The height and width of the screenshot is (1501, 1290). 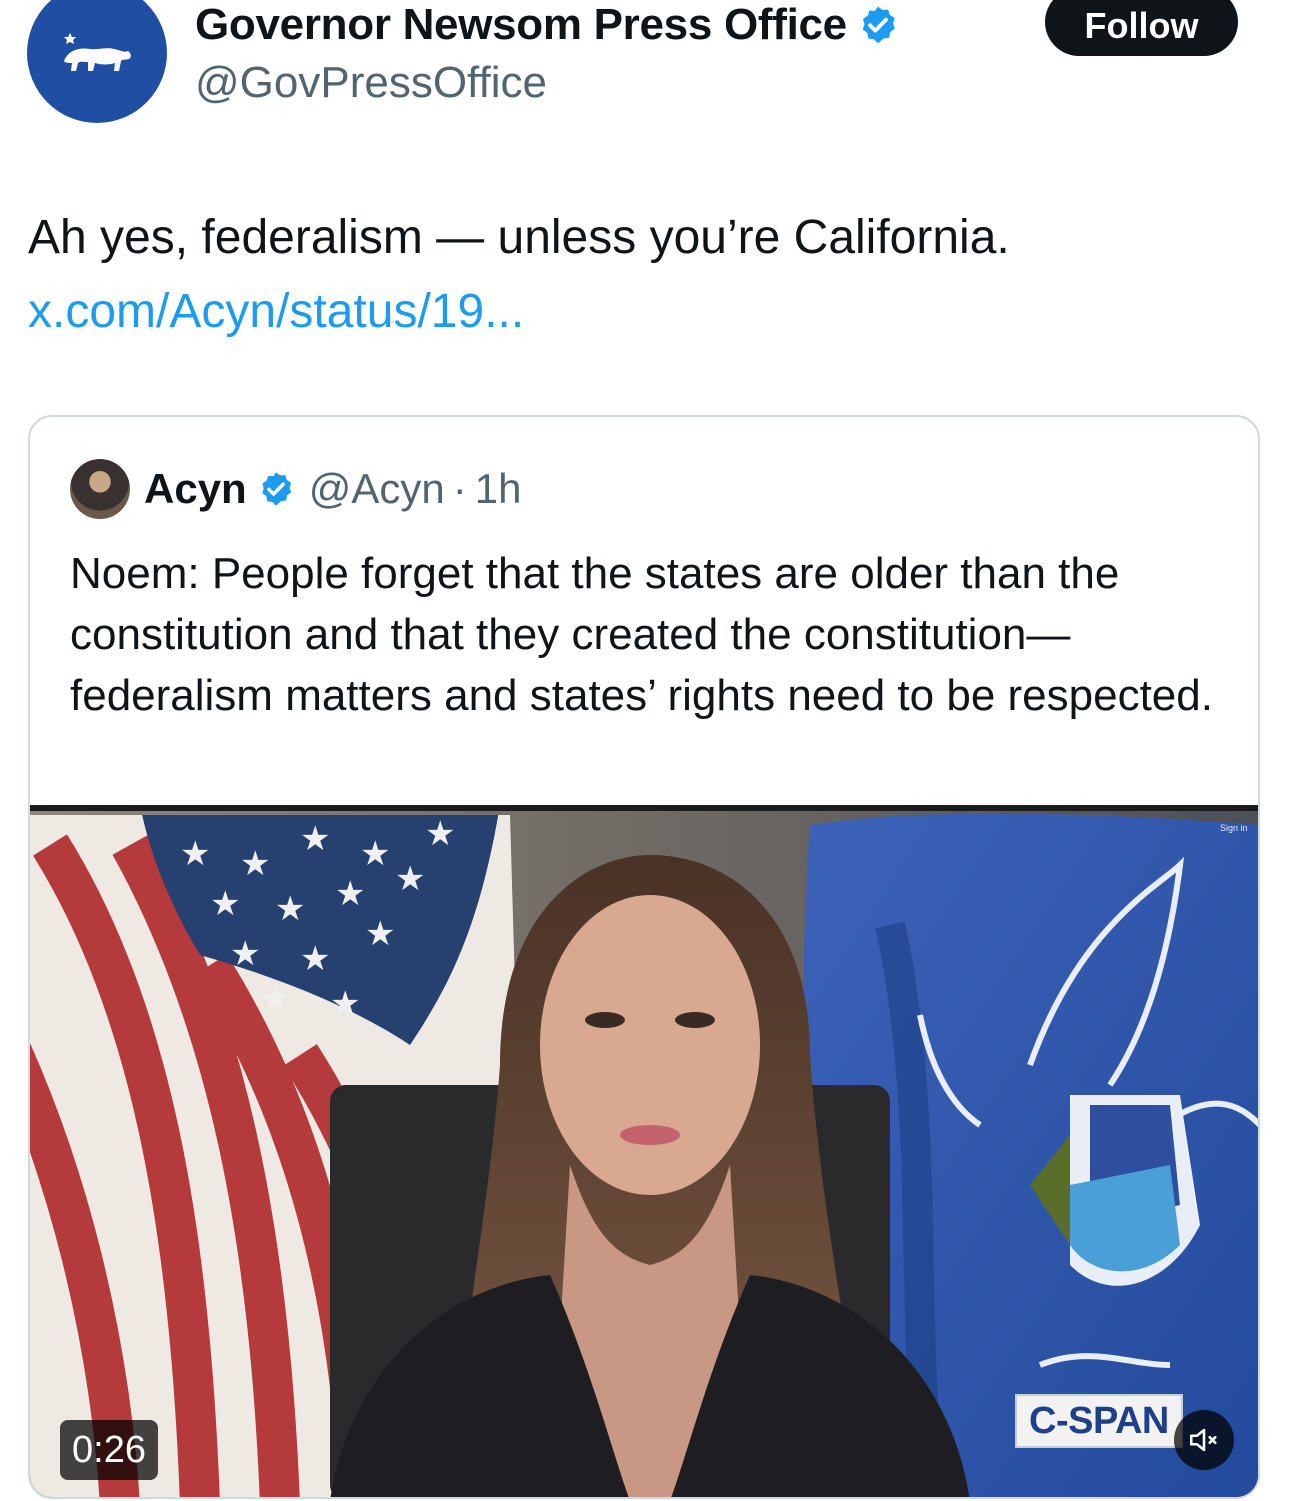 What do you see at coordinates (195, 489) in the screenshot?
I see `quoted-author-name: Acyn` at bounding box center [195, 489].